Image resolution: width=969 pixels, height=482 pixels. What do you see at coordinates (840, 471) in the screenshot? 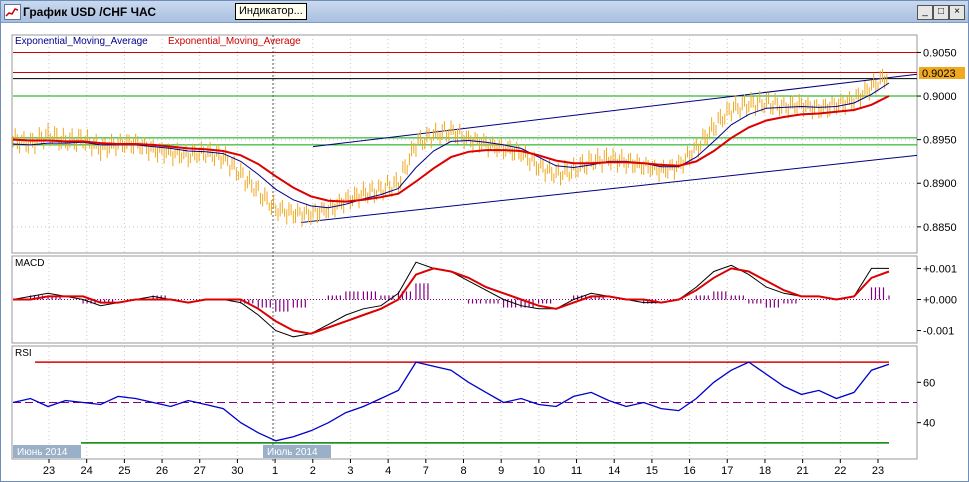
I see `time-tick-label: 22` at bounding box center [840, 471].